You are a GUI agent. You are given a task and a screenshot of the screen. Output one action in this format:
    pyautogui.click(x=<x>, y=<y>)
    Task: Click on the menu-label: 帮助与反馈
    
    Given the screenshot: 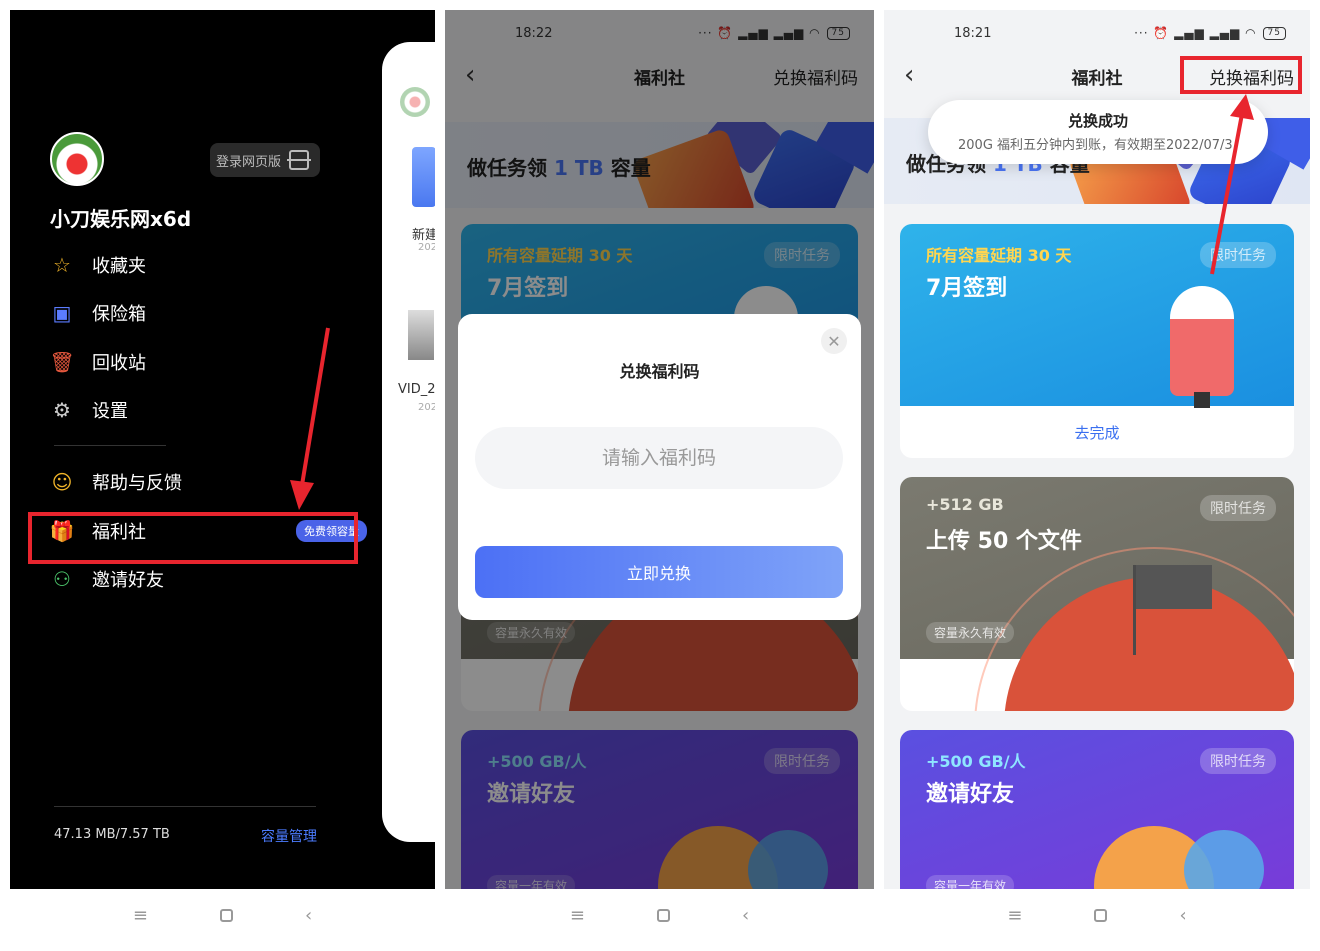 What is the action you would take?
    pyautogui.click(x=137, y=483)
    